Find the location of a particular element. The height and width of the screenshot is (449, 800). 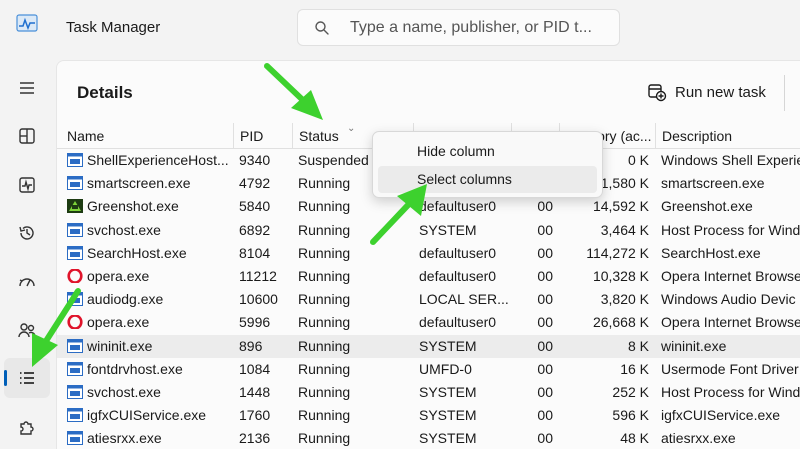

cell-text: atiesrxx.exe is located at coordinates (124, 438).